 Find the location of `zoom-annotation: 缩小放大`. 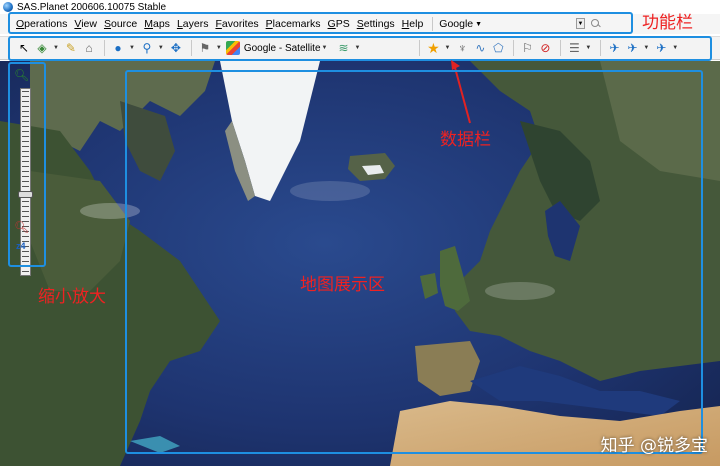

zoom-annotation: 缩小放大 is located at coordinates (72, 297).